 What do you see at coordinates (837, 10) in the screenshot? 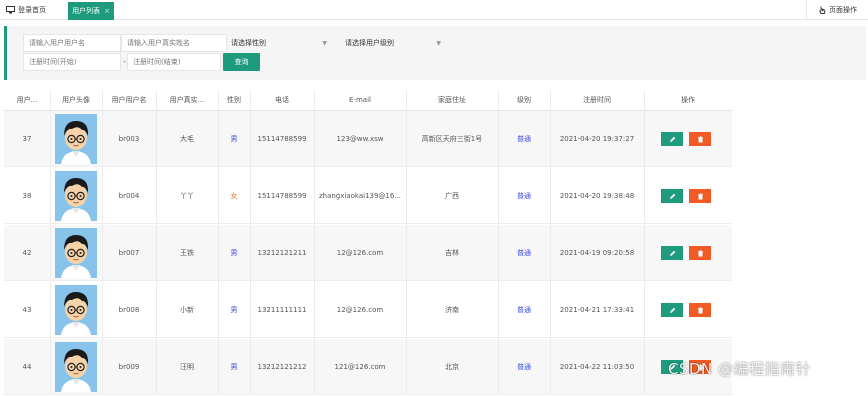
I see `page-operations-button: 页面操作` at bounding box center [837, 10].